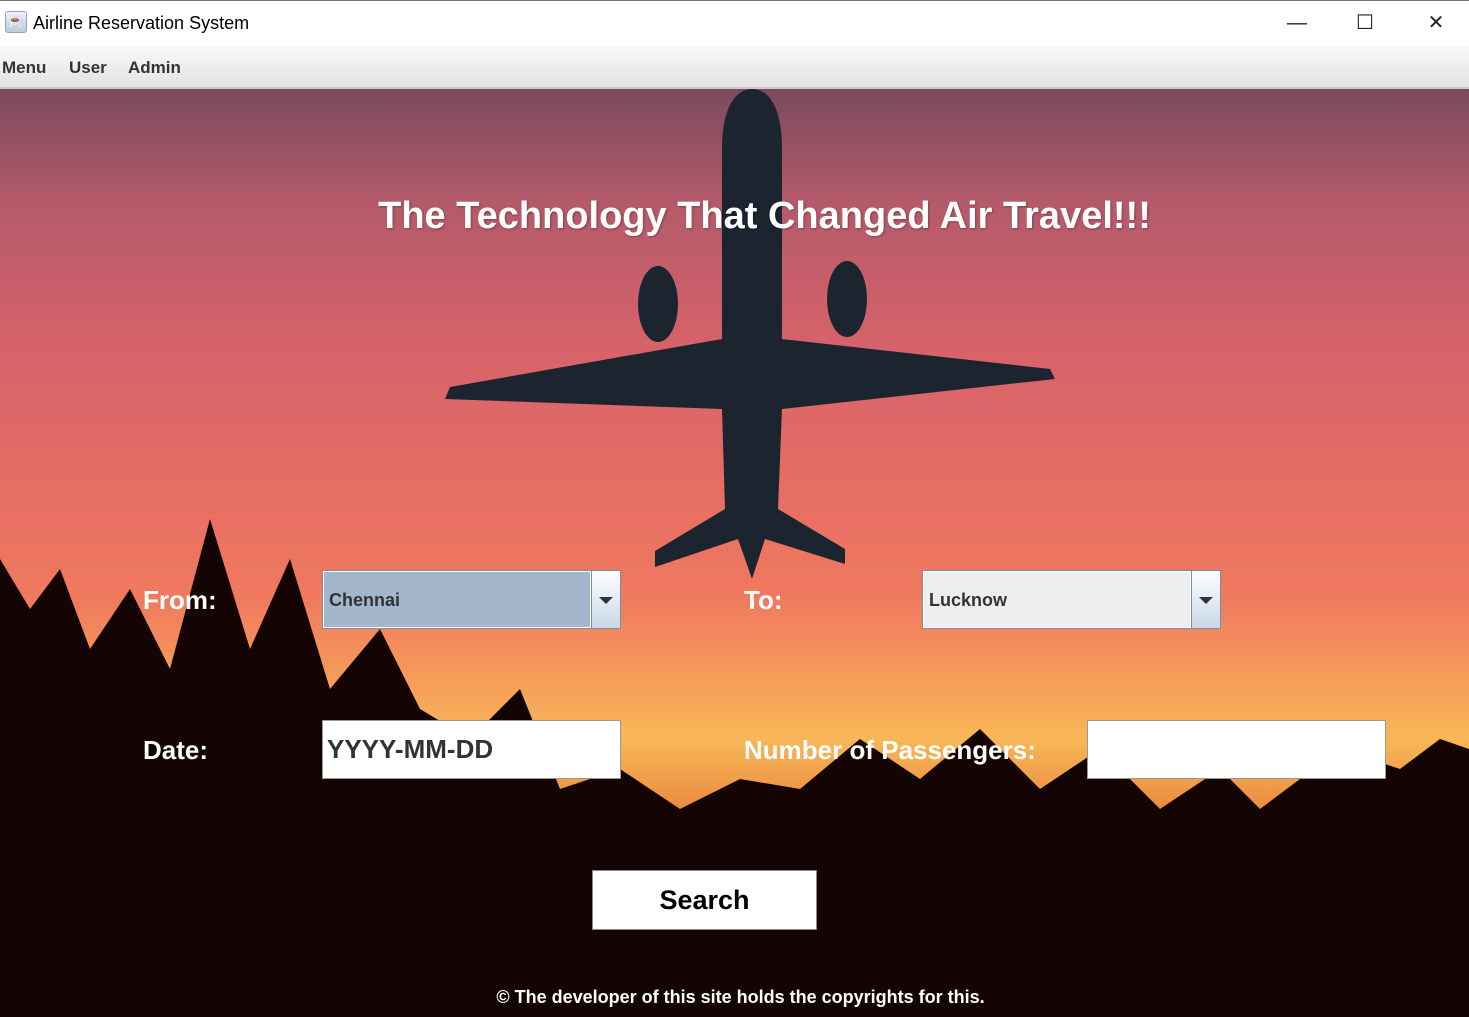 The width and height of the screenshot is (1469, 1017). I want to click on maximize-button: ☐, so click(1365, 23).